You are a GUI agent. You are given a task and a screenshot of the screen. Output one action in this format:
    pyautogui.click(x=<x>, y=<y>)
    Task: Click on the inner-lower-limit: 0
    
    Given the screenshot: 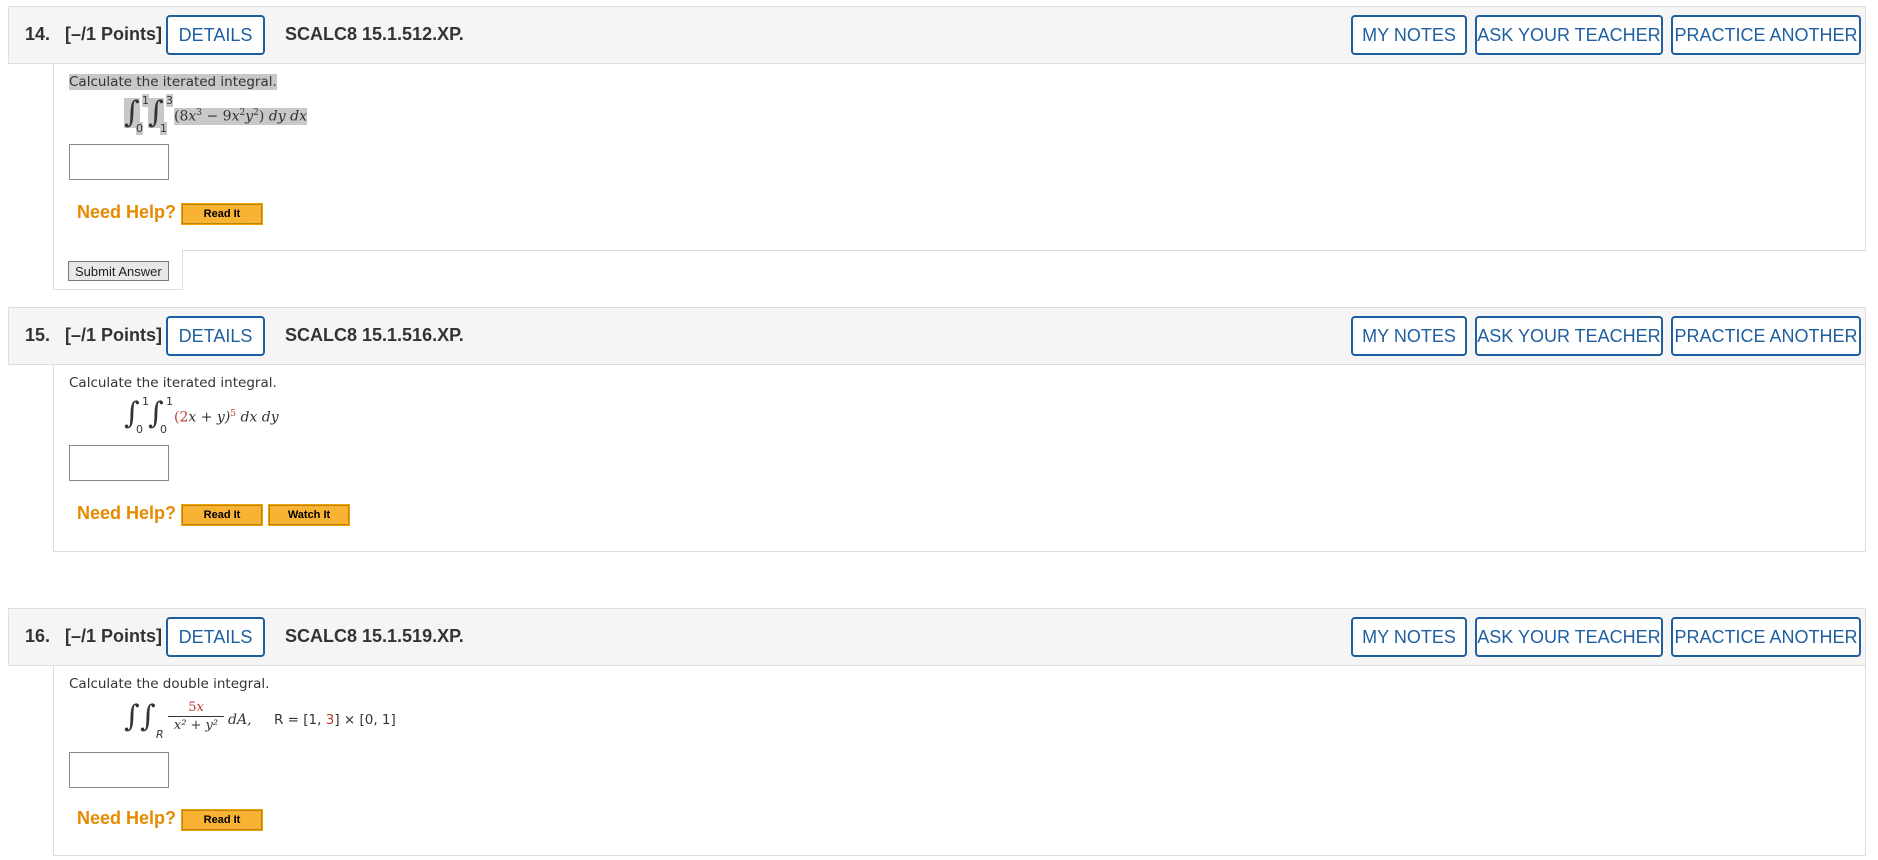 What is the action you would take?
    pyautogui.click(x=163, y=429)
    